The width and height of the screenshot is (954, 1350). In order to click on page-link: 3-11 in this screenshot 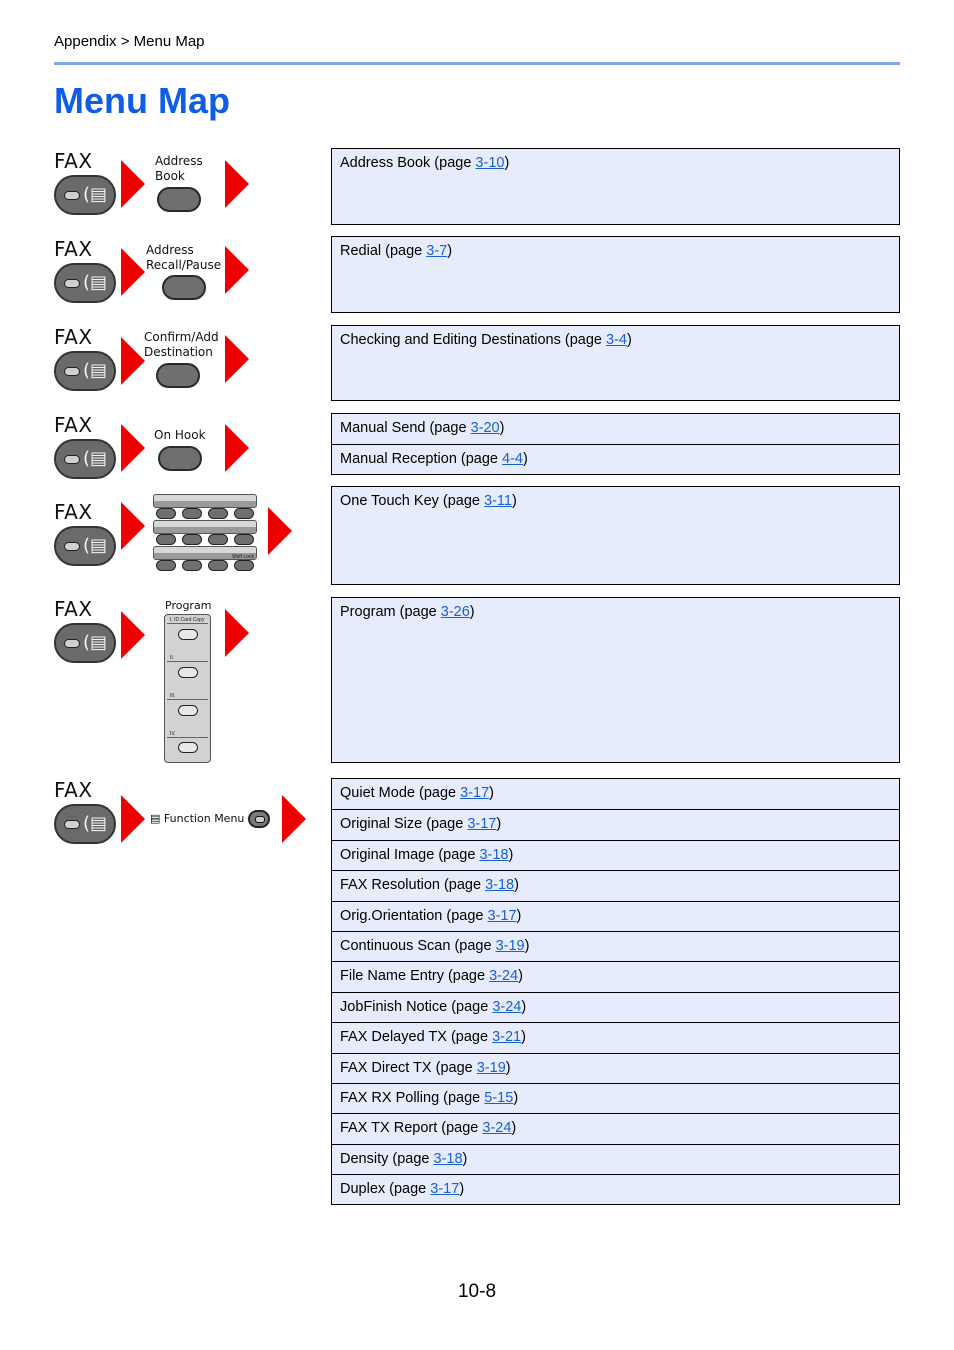, I will do `click(498, 501)`.